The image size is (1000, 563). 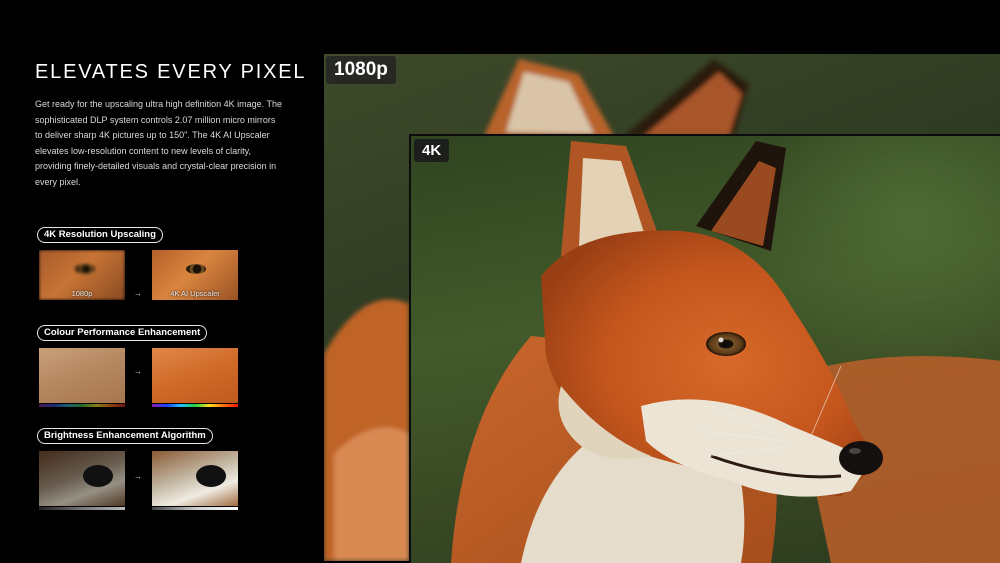 I want to click on feature-label-brightness: Brightness Enhancement Algorithm, so click(x=125, y=436).